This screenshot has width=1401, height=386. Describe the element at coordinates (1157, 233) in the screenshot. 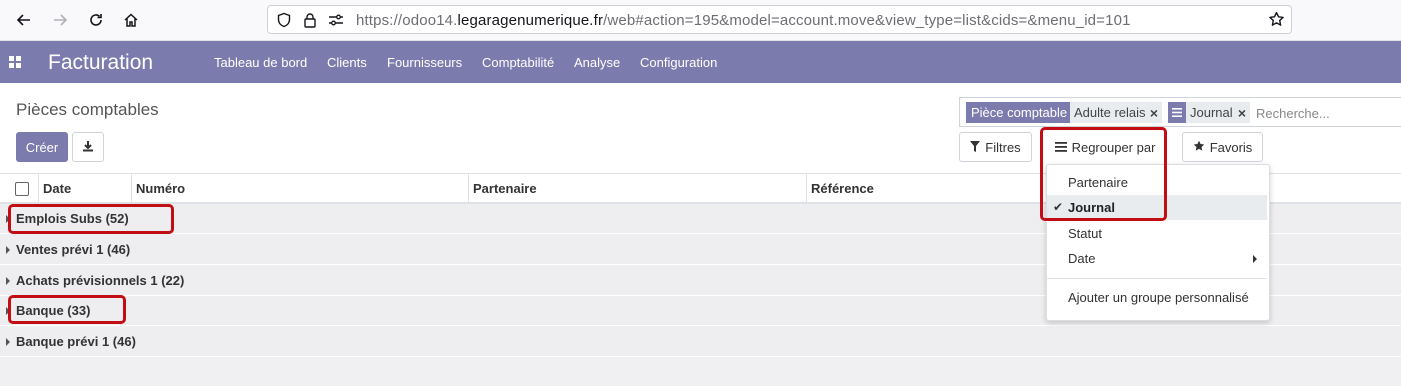

I see `dropdown-item-statut: Statut` at that location.